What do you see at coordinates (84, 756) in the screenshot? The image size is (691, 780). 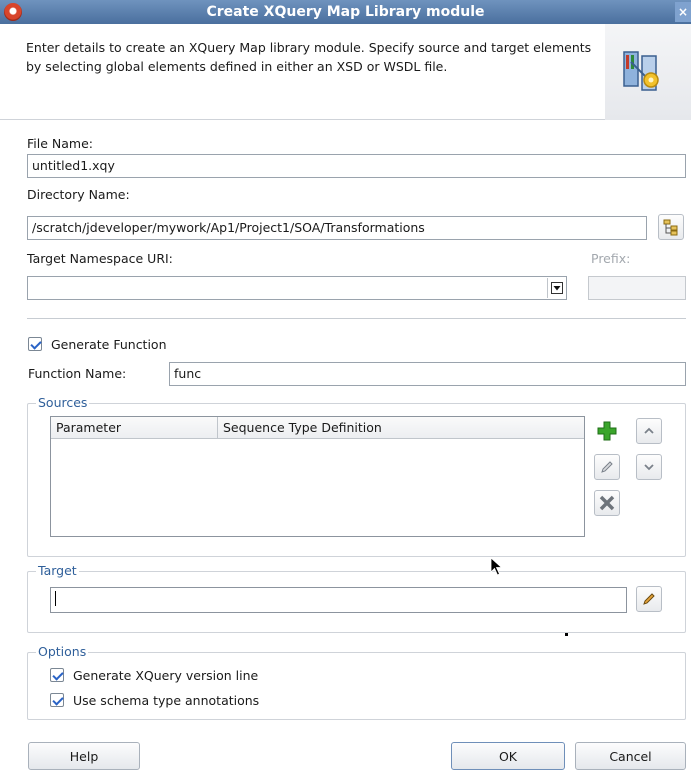 I see `help-button: Help` at bounding box center [84, 756].